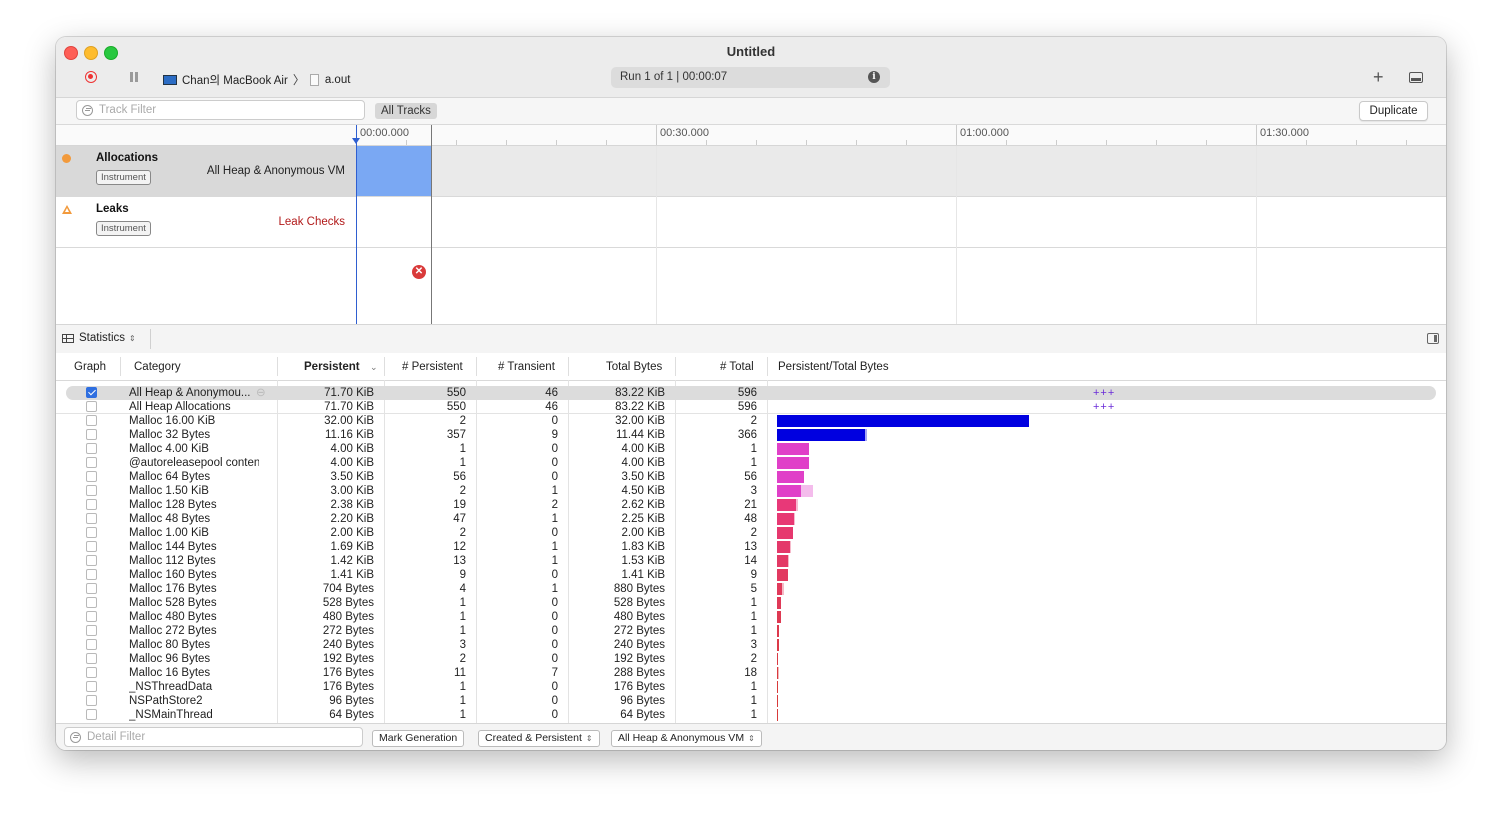 The width and height of the screenshot is (1502, 825). I want to click on track-leaks: Leaks Instrument Leak Checks ✕, so click(751, 238).